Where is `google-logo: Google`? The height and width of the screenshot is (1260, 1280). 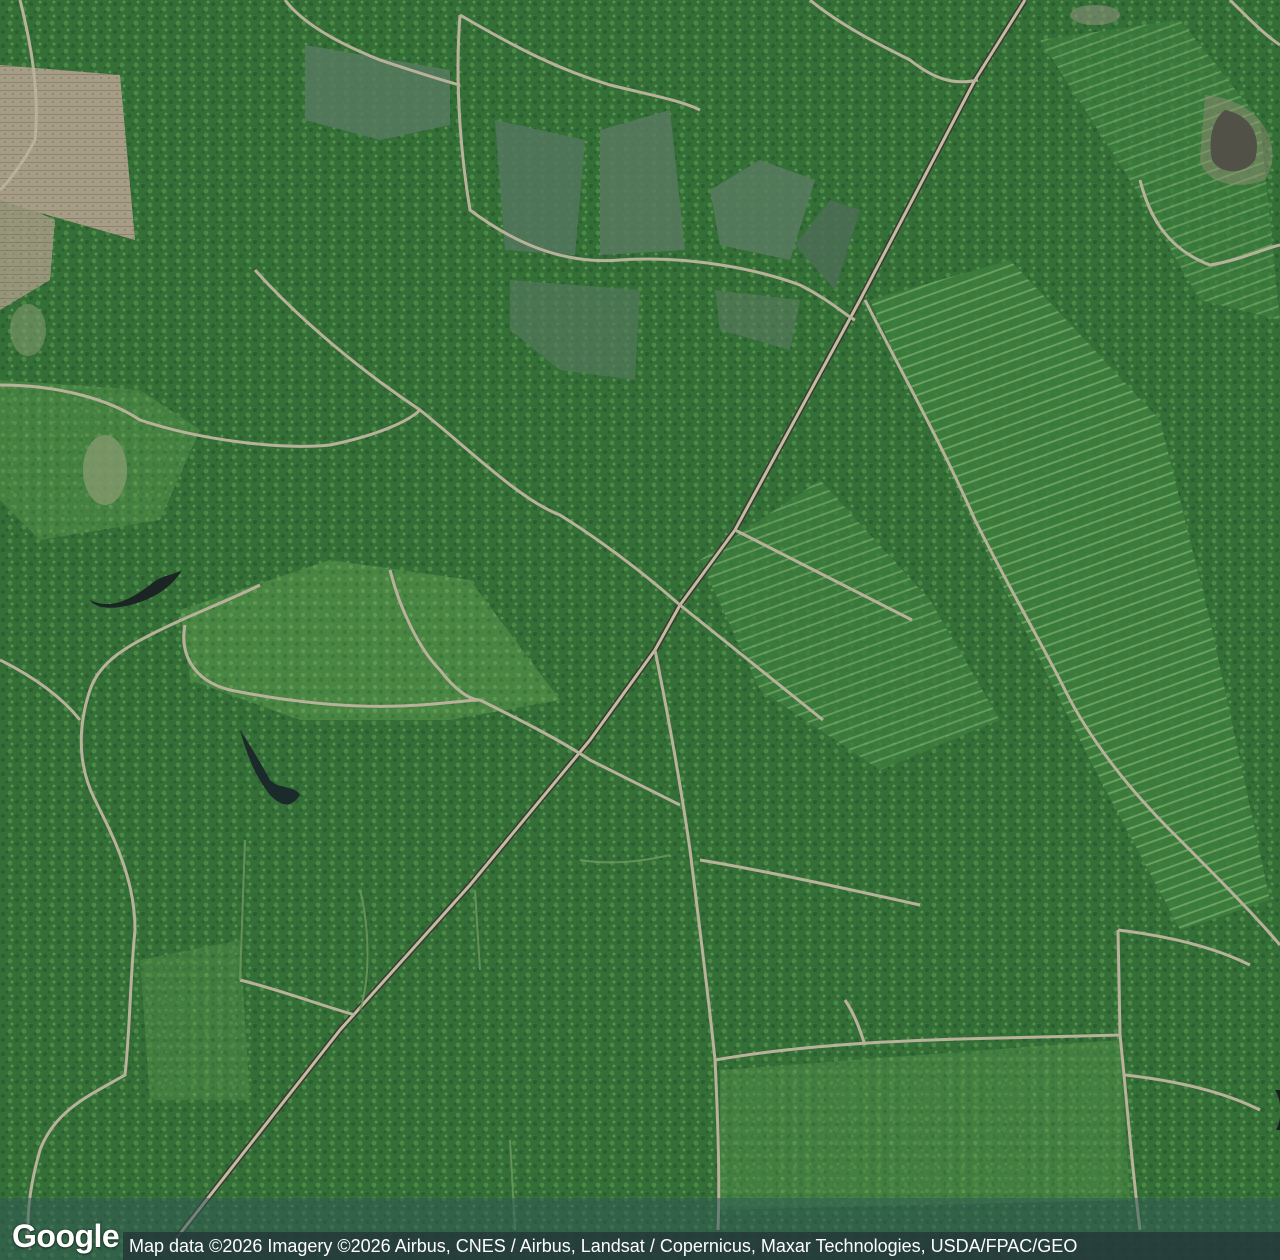
google-logo: Google is located at coordinates (66, 1236).